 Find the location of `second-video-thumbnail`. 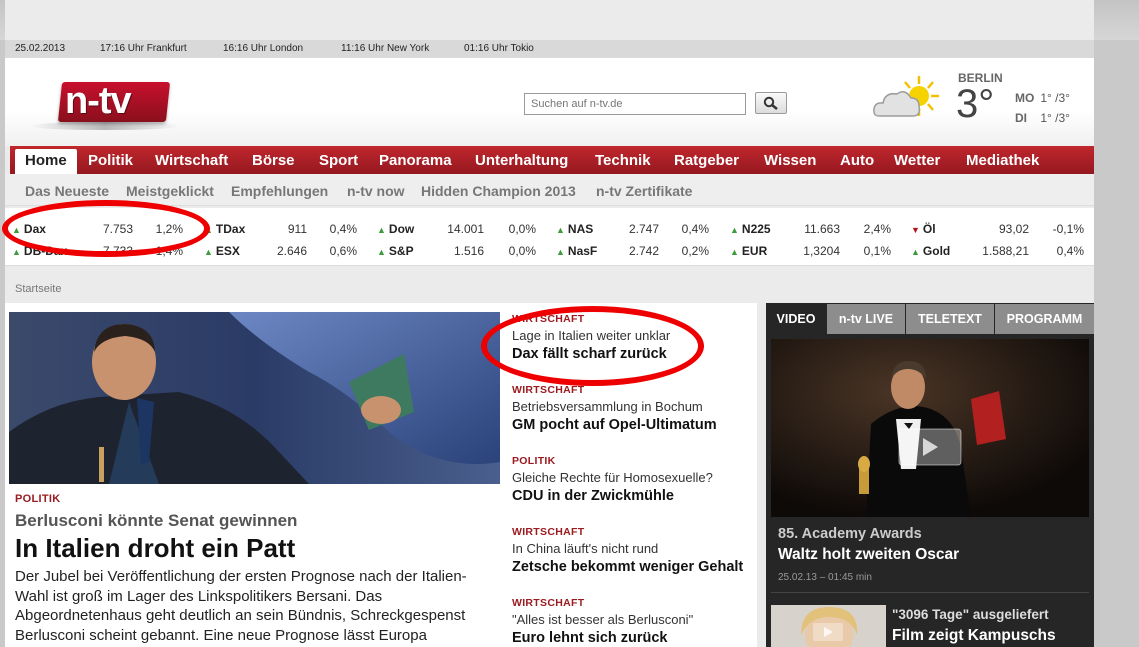

second-video-thumbnail is located at coordinates (828, 626).